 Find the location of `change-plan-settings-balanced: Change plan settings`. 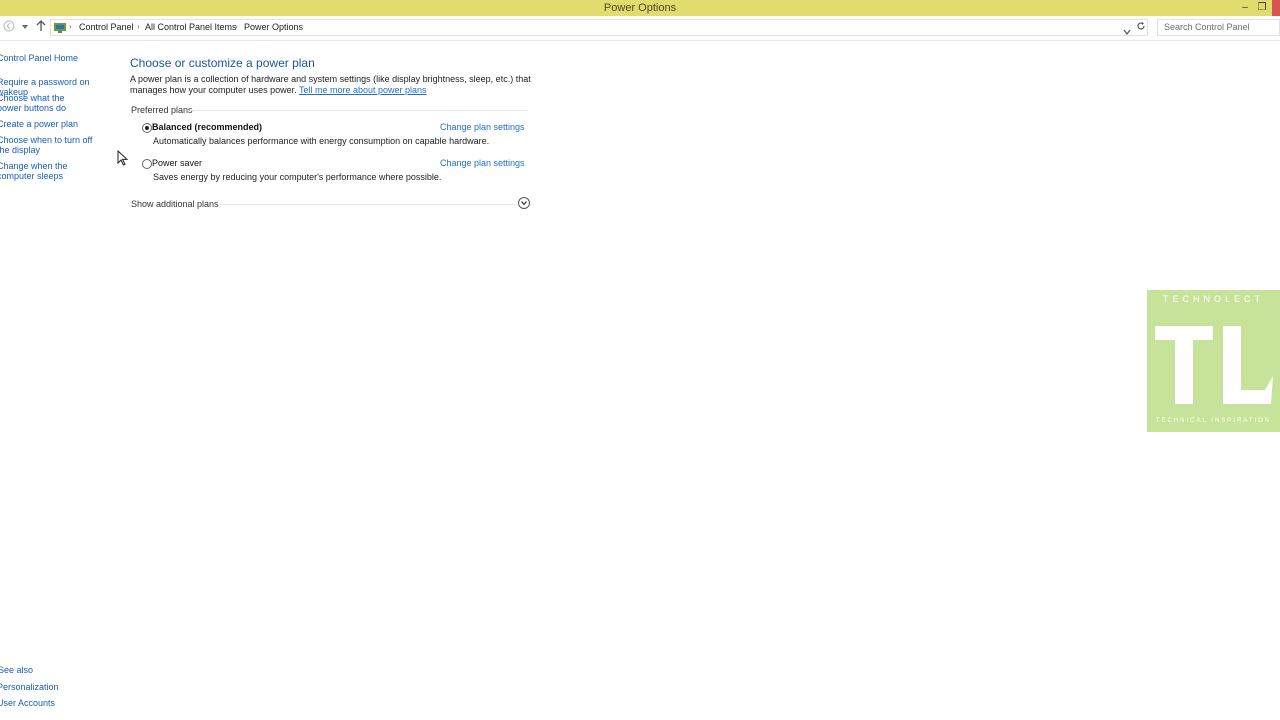

change-plan-settings-balanced: Change plan settings is located at coordinates (482, 127).